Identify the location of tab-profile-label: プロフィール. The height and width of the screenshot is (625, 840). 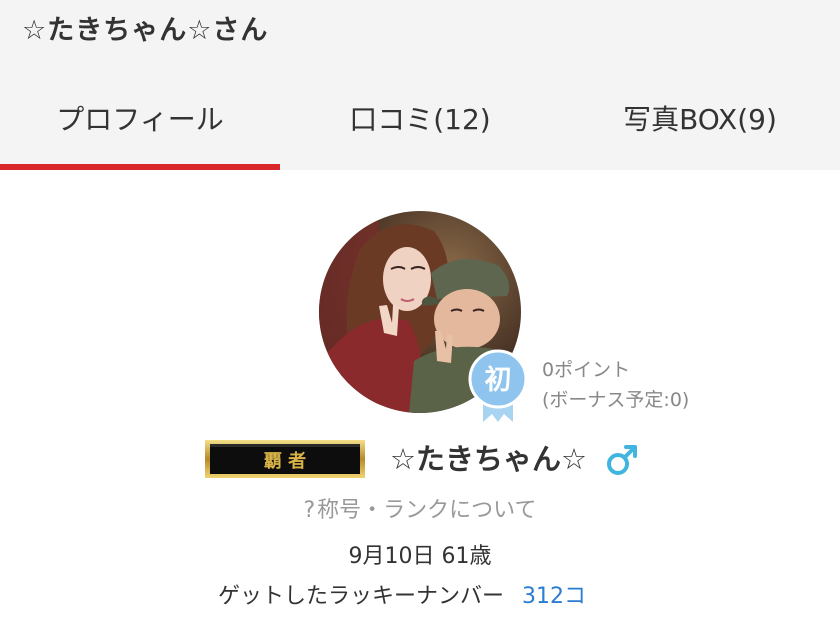
(140, 119).